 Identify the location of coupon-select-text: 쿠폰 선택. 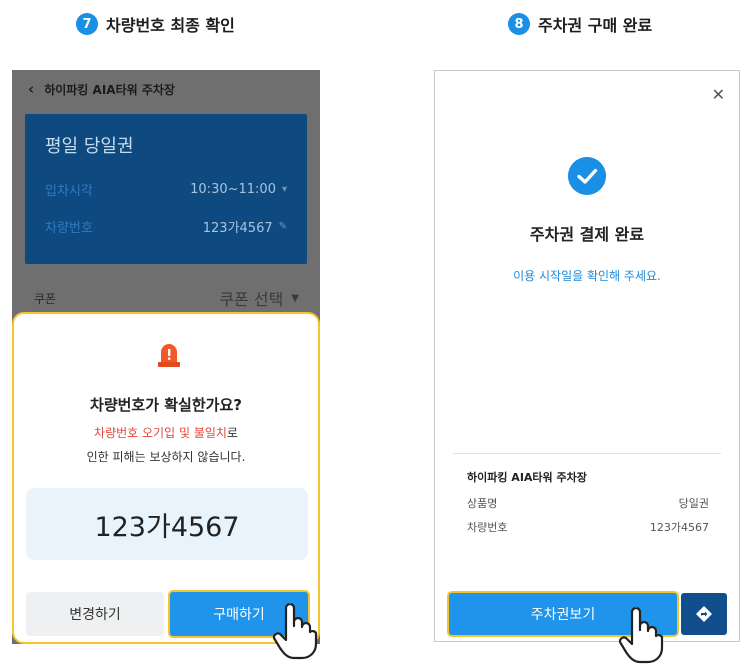
(251, 299).